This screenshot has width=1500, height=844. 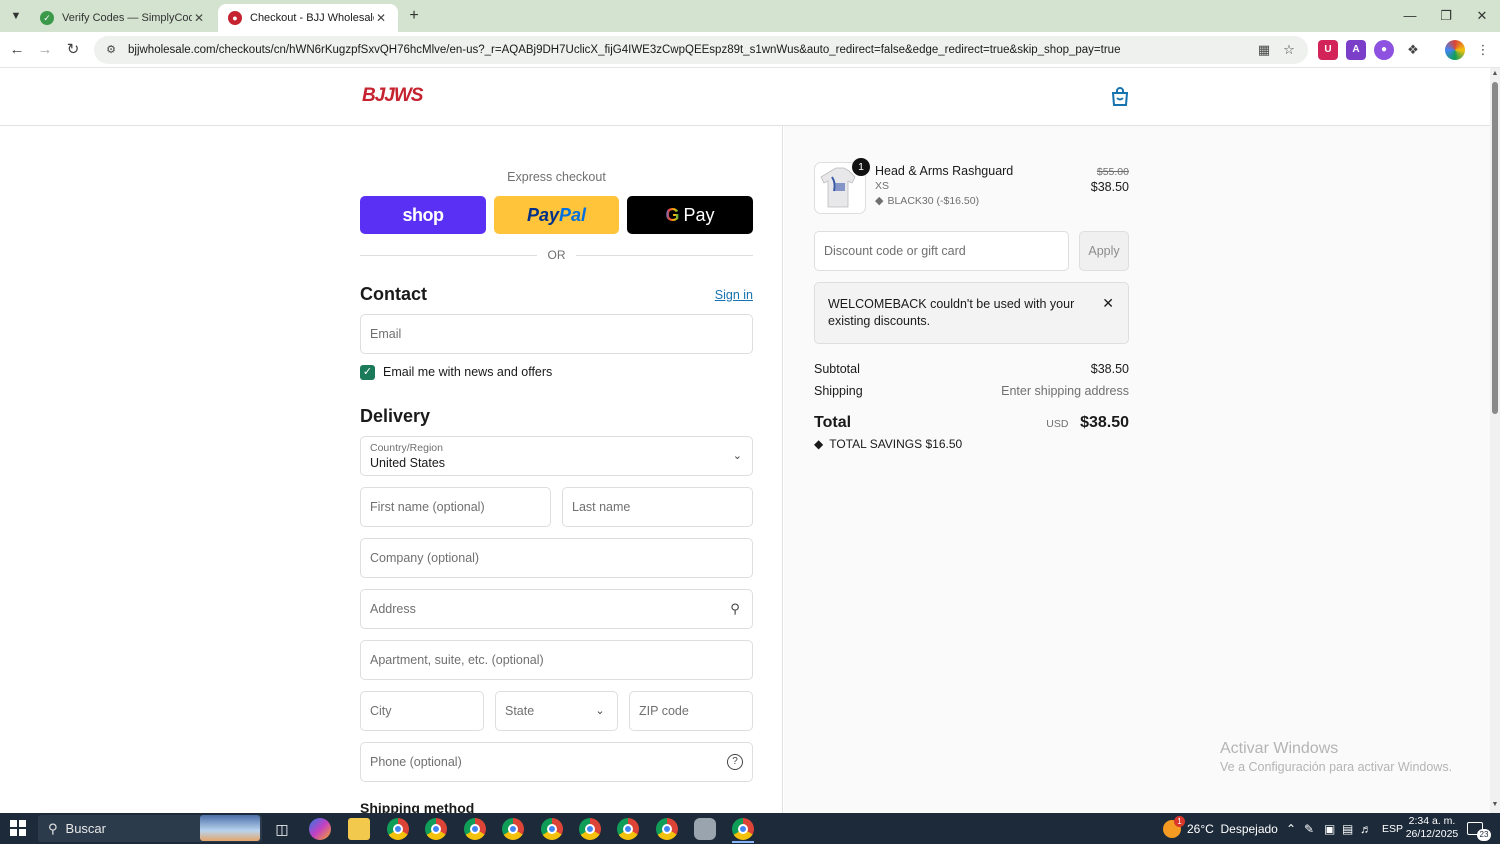 I want to click on delivery-heading: Delivery, so click(x=395, y=416).